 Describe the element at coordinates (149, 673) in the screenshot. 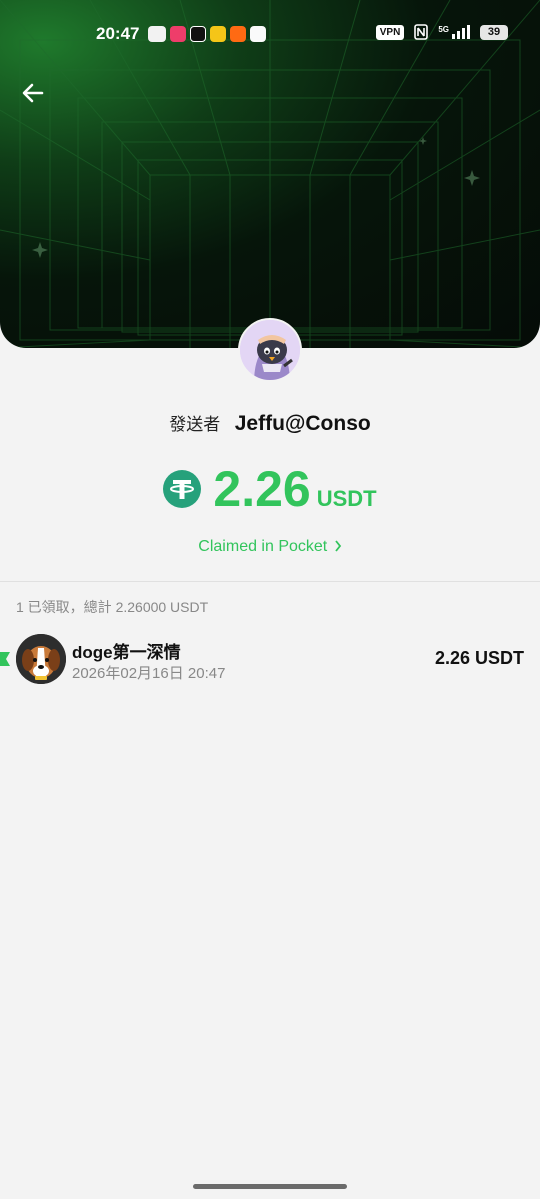

I see `claim-time: 2026年02月16日 20:47` at that location.